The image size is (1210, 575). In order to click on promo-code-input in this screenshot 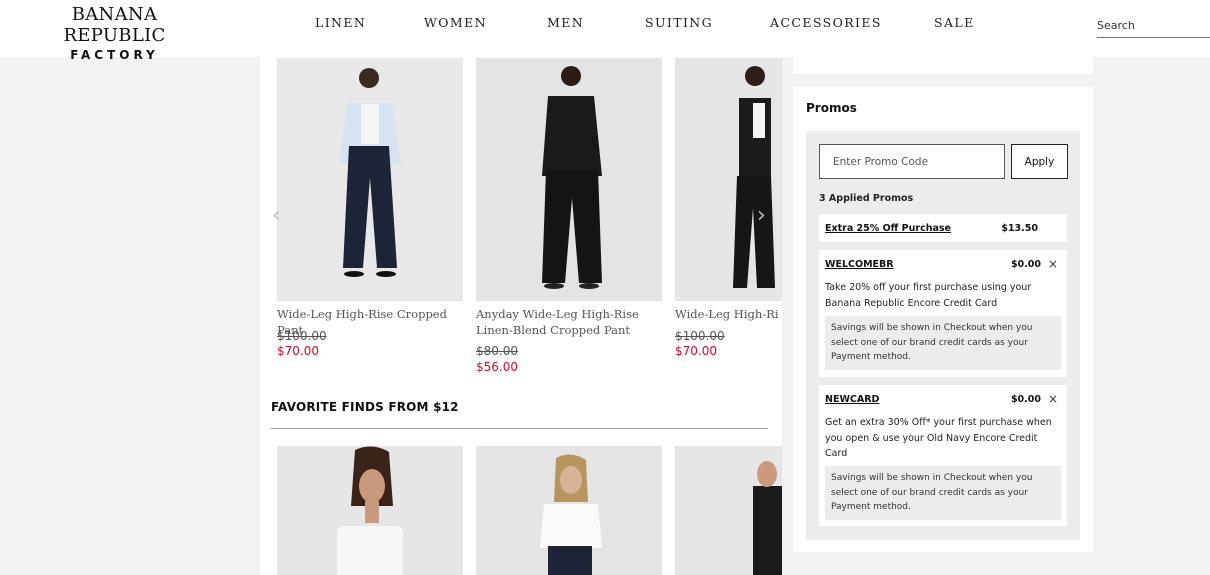, I will do `click(912, 161)`.